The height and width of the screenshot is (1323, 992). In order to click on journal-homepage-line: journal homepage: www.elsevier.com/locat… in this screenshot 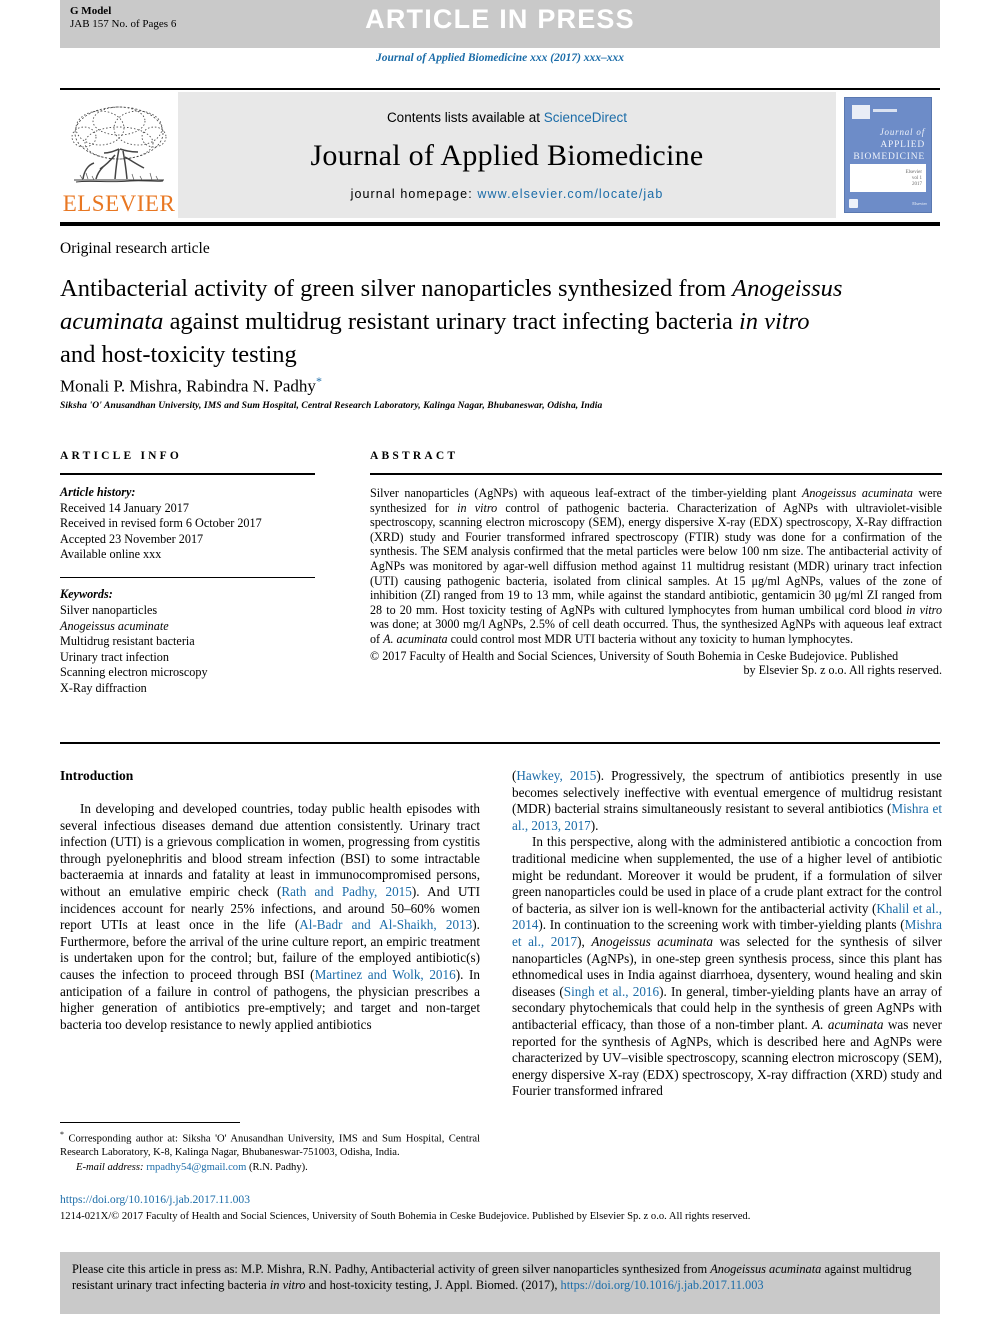, I will do `click(507, 194)`.